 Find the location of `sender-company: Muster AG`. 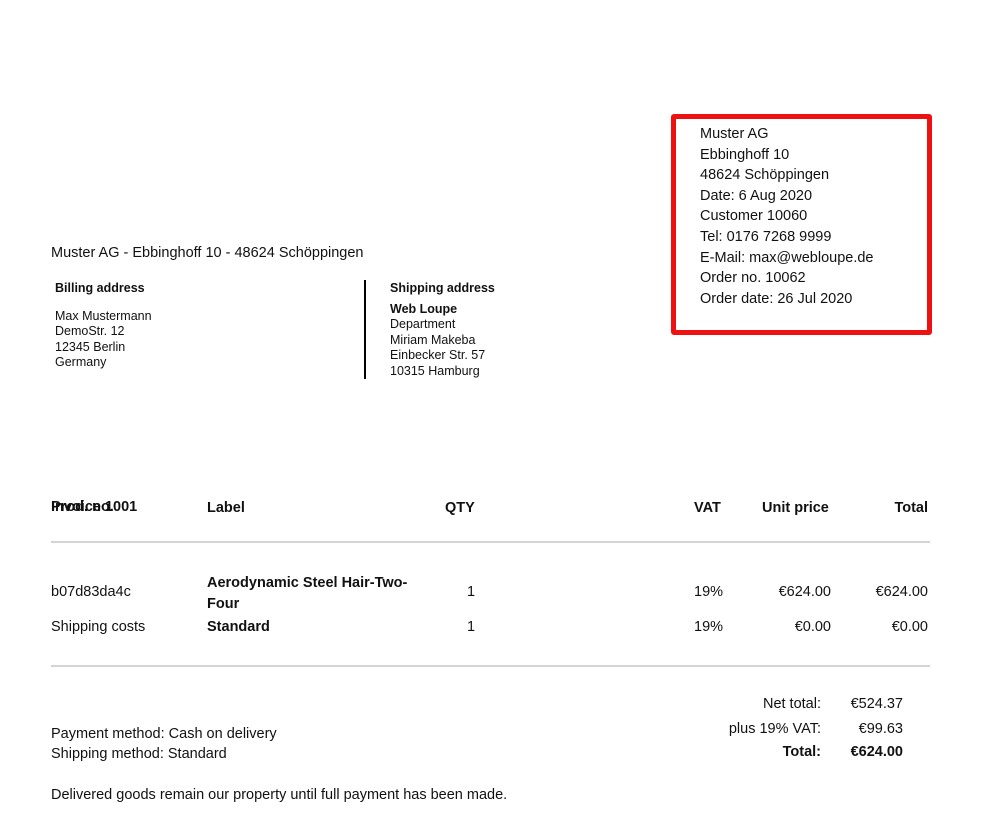

sender-company: Muster AG is located at coordinates (734, 134).